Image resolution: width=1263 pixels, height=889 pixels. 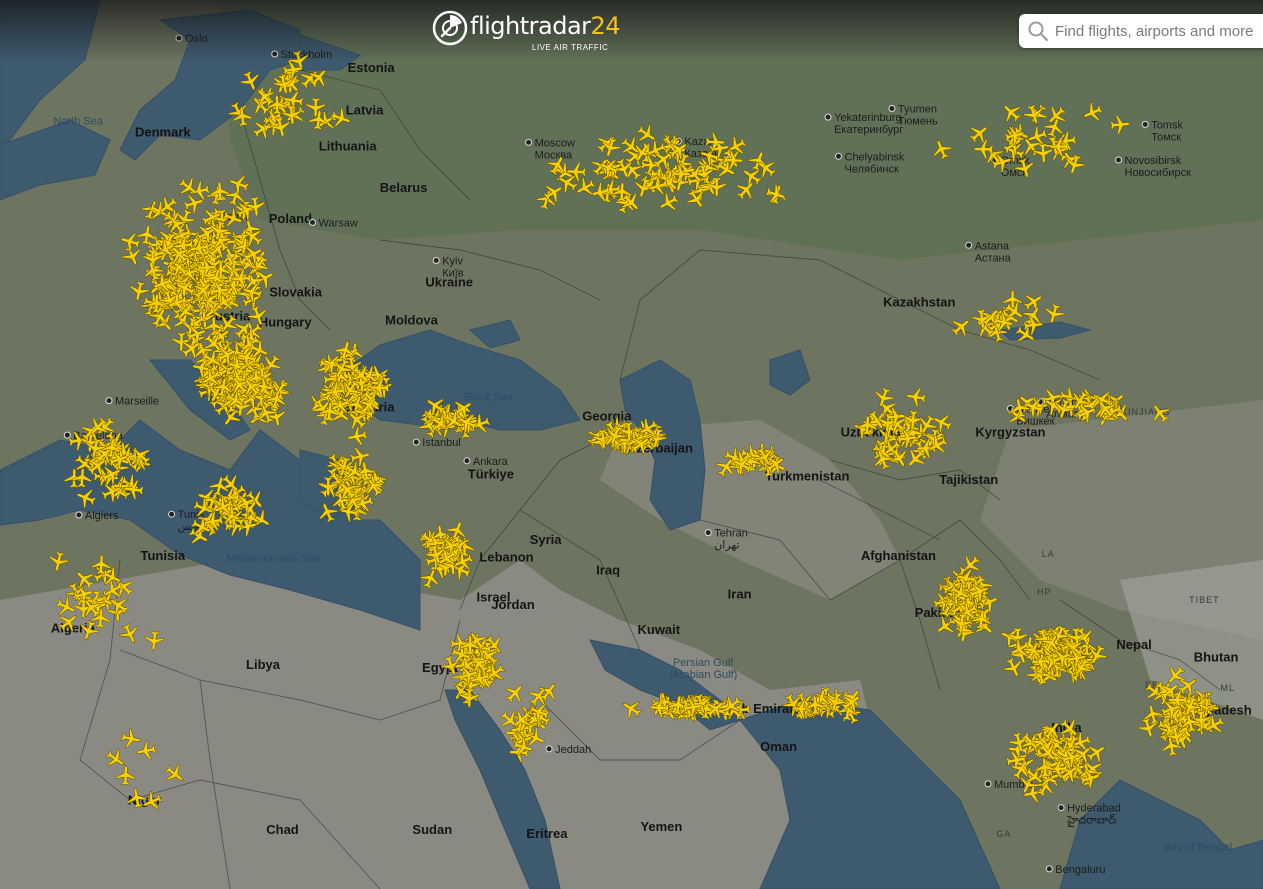 I want to click on search-icon, so click(x=1038, y=31).